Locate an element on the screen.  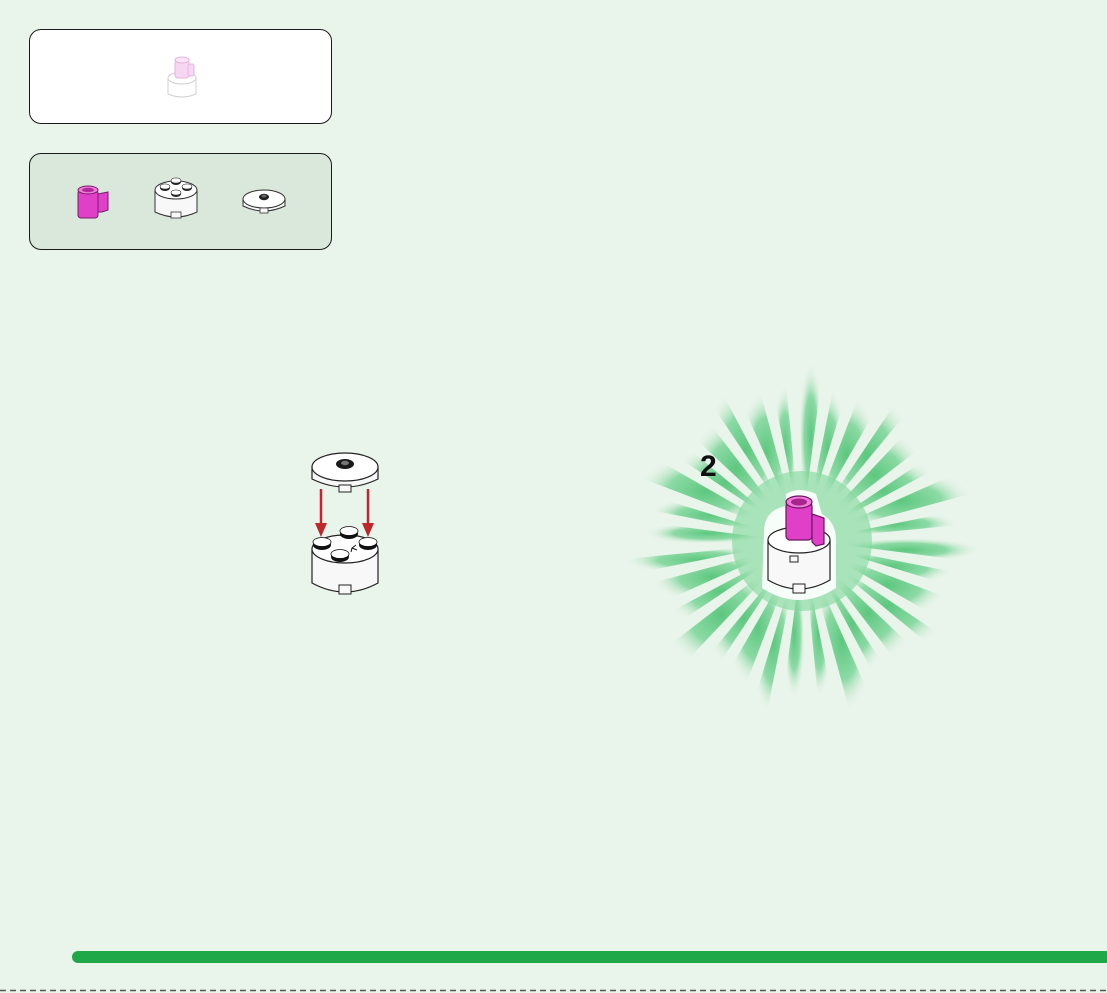
progress-bar is located at coordinates (589, 957).